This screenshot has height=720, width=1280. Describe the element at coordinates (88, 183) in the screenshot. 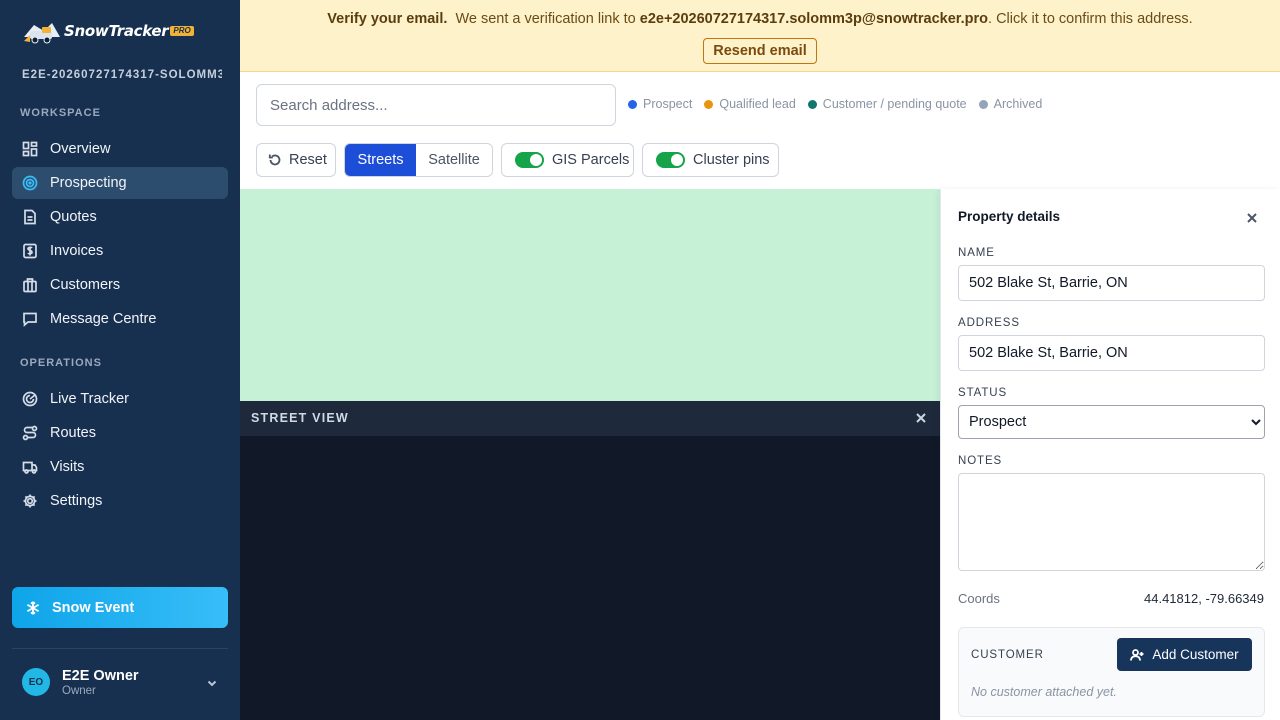

I see `sidebar-item-label: Prospecting` at that location.